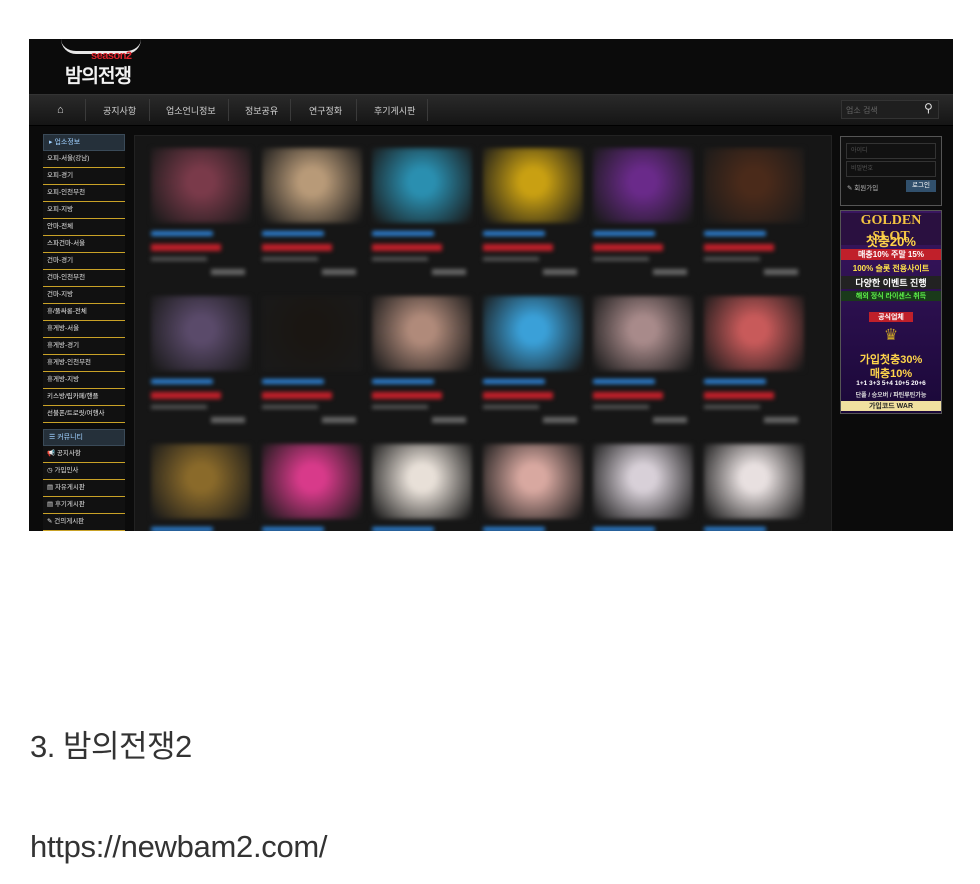 The width and height of the screenshot is (980, 884). Describe the element at coordinates (84, 210) in the screenshot. I see `sidebar-item: 오피-지방` at that location.